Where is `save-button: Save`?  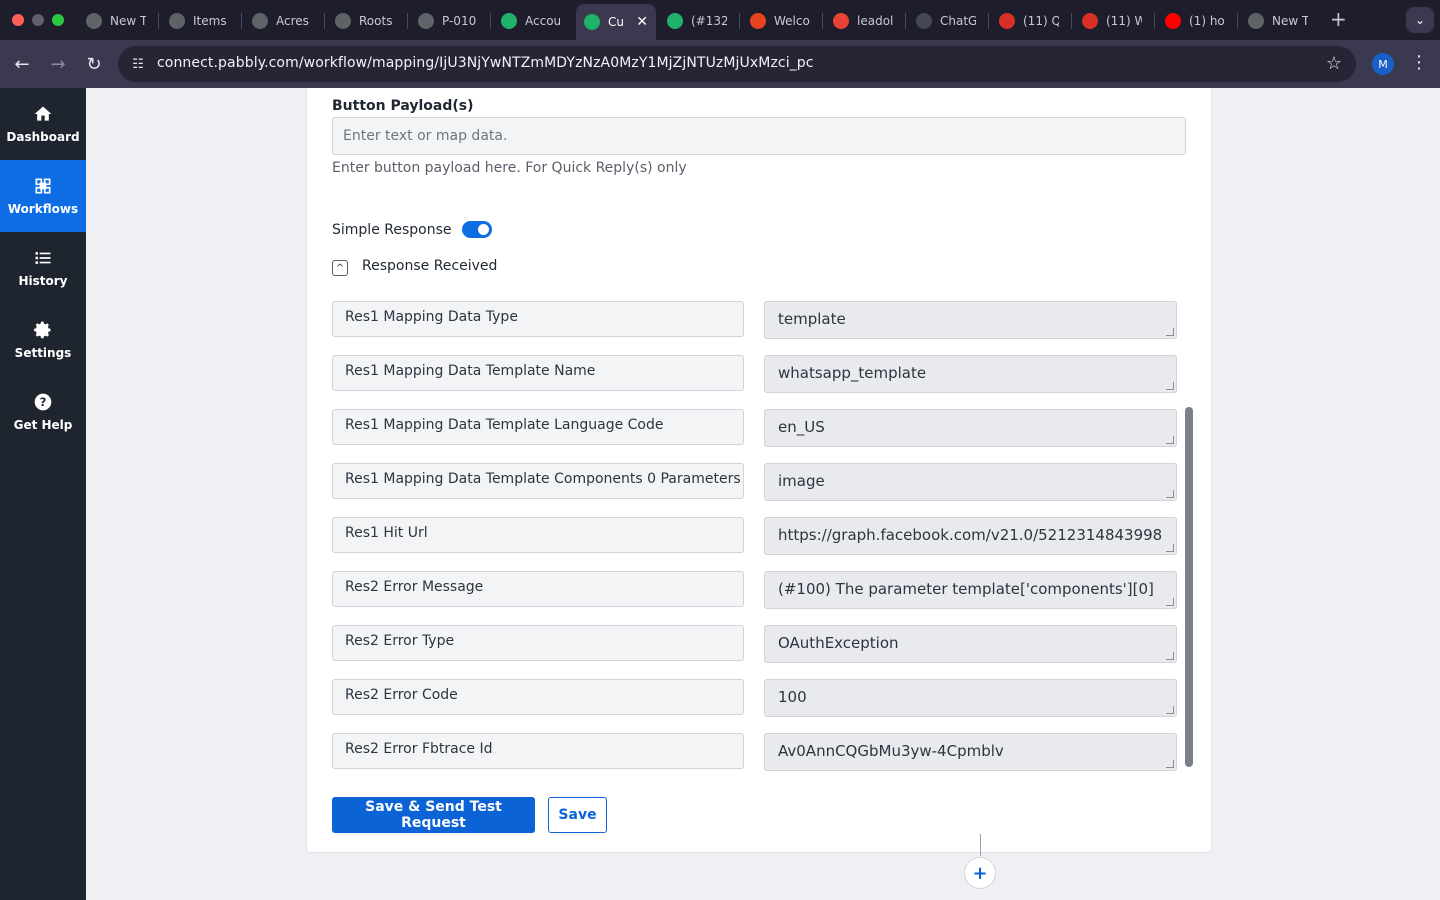
save-button: Save is located at coordinates (577, 815).